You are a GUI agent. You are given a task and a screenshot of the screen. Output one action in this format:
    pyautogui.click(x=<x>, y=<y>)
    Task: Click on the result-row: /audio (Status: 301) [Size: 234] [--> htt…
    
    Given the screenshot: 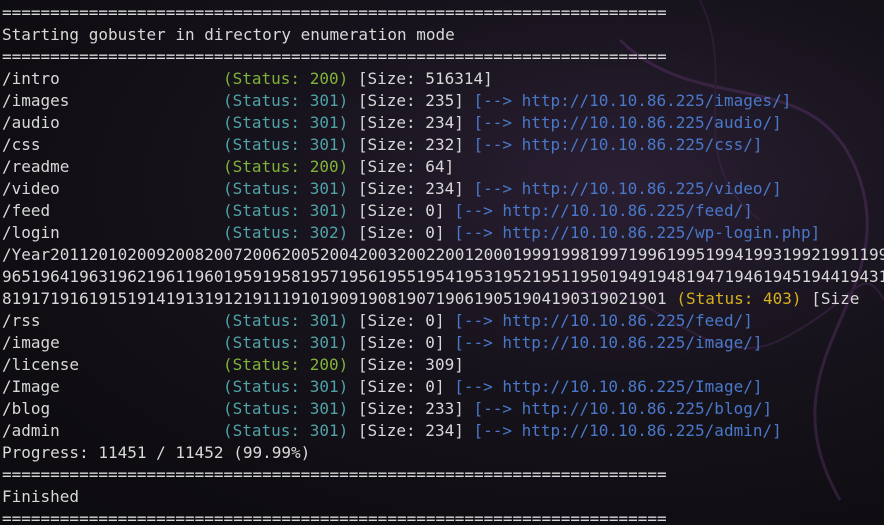 What is the action you would take?
    pyautogui.click(x=443, y=123)
    